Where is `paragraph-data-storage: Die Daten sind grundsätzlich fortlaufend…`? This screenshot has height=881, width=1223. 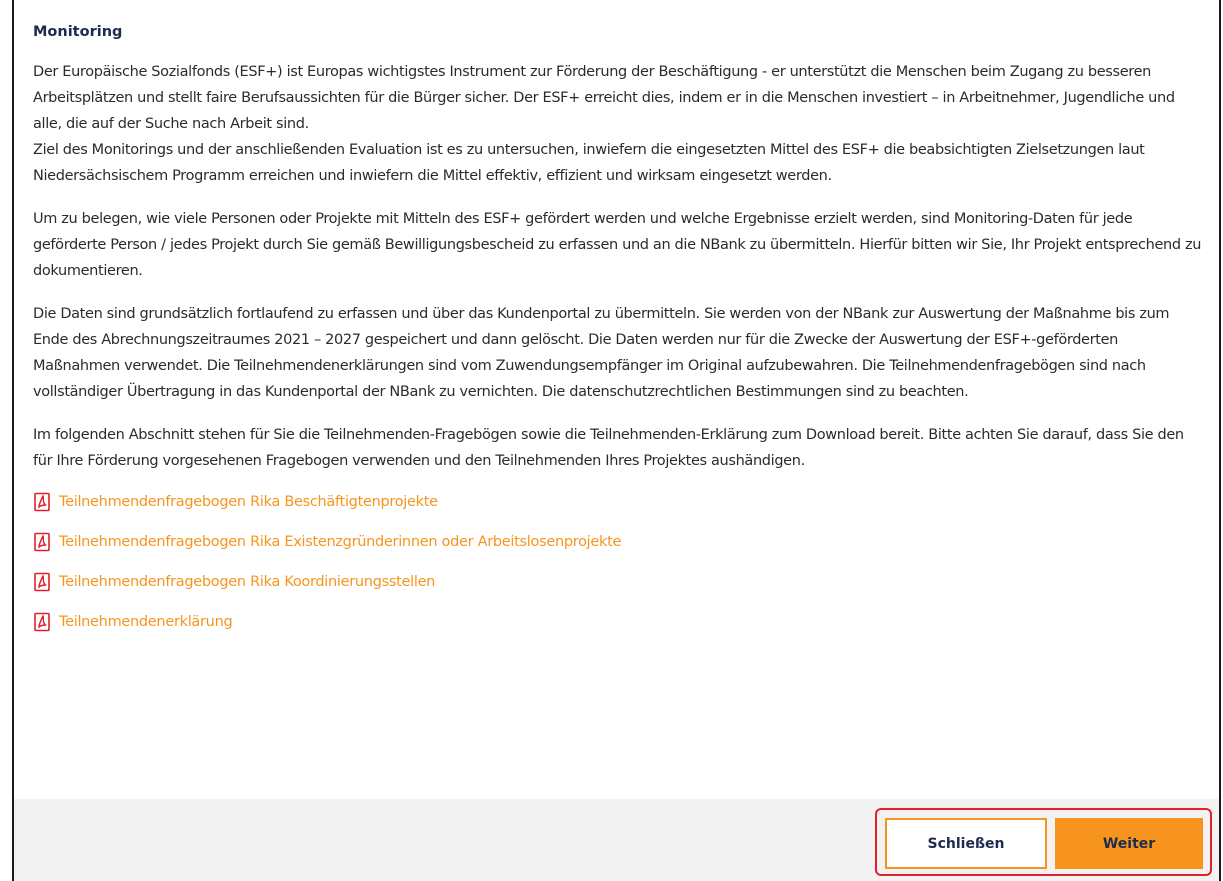 paragraph-data-storage: Die Daten sind grundsätzlich fortlaufend… is located at coordinates (618, 353).